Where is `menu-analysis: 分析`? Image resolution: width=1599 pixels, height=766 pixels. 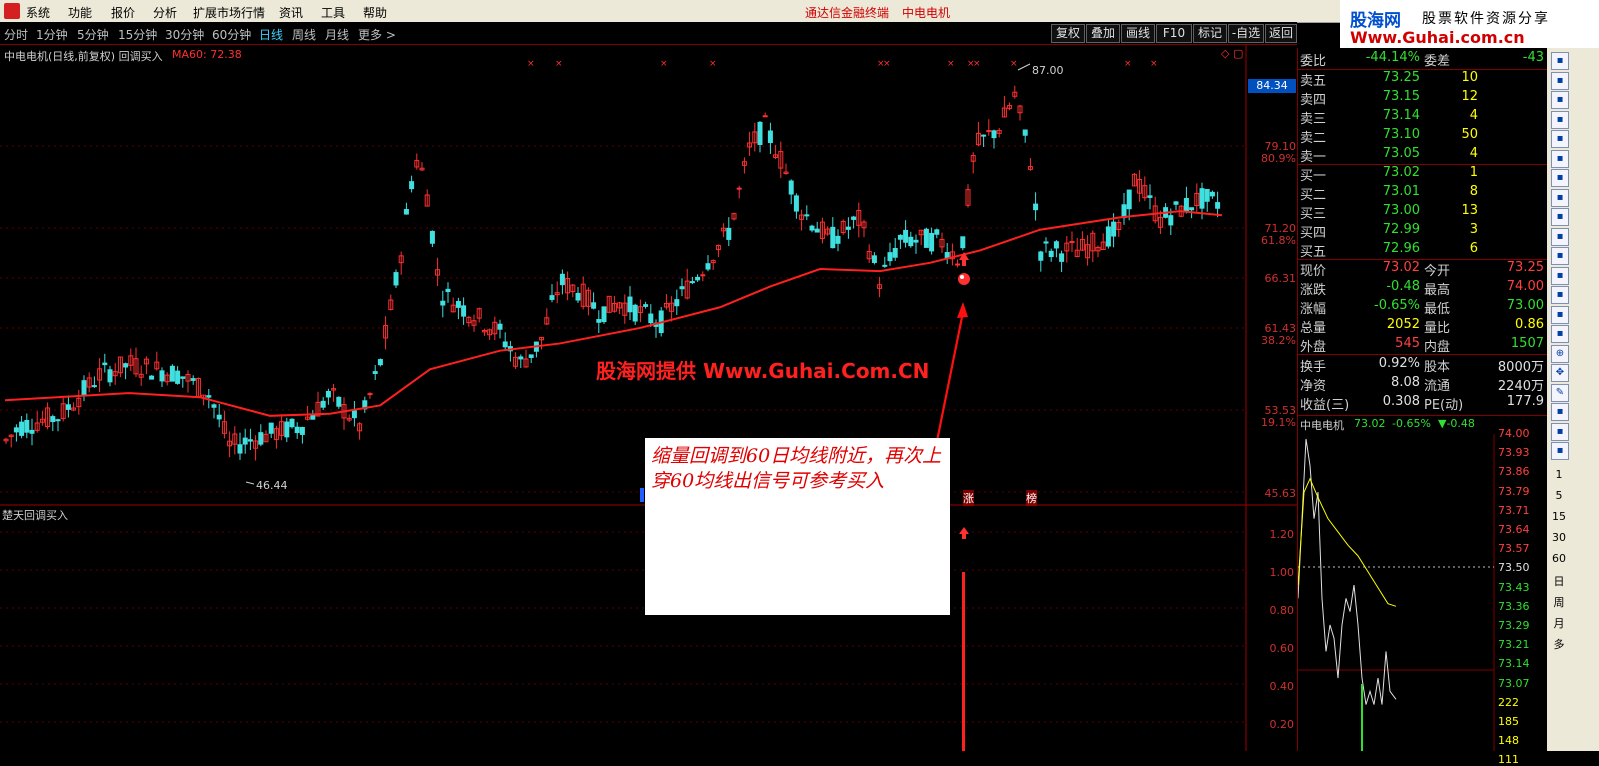
menu-analysis: 分析 is located at coordinates (165, 12).